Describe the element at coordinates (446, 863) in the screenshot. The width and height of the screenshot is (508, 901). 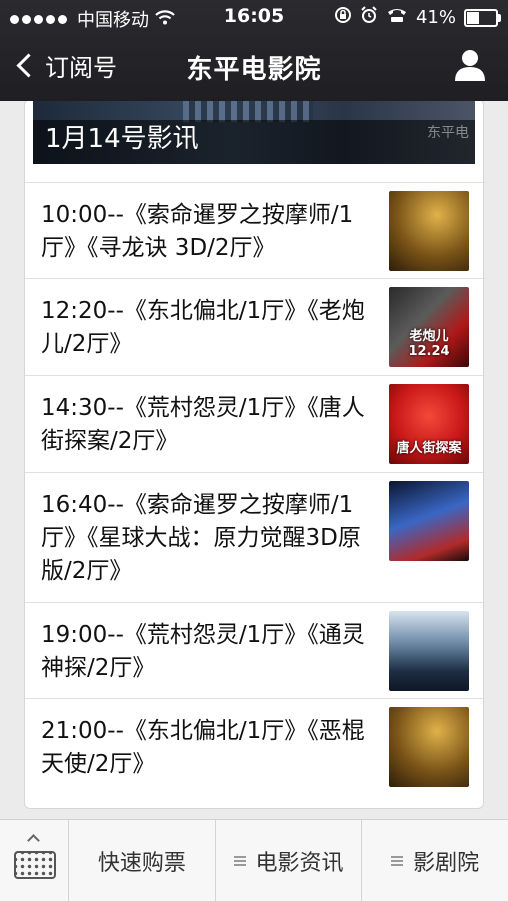
I see `menu-label: 影剧院` at that location.